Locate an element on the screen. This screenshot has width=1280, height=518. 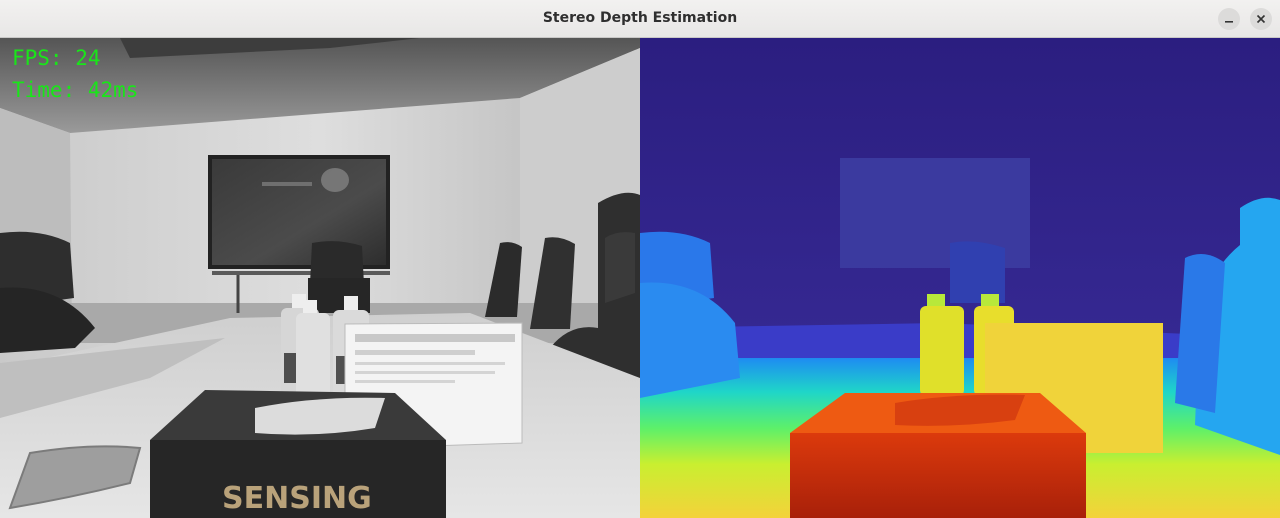
minimize-icon is located at coordinates (1229, 22).